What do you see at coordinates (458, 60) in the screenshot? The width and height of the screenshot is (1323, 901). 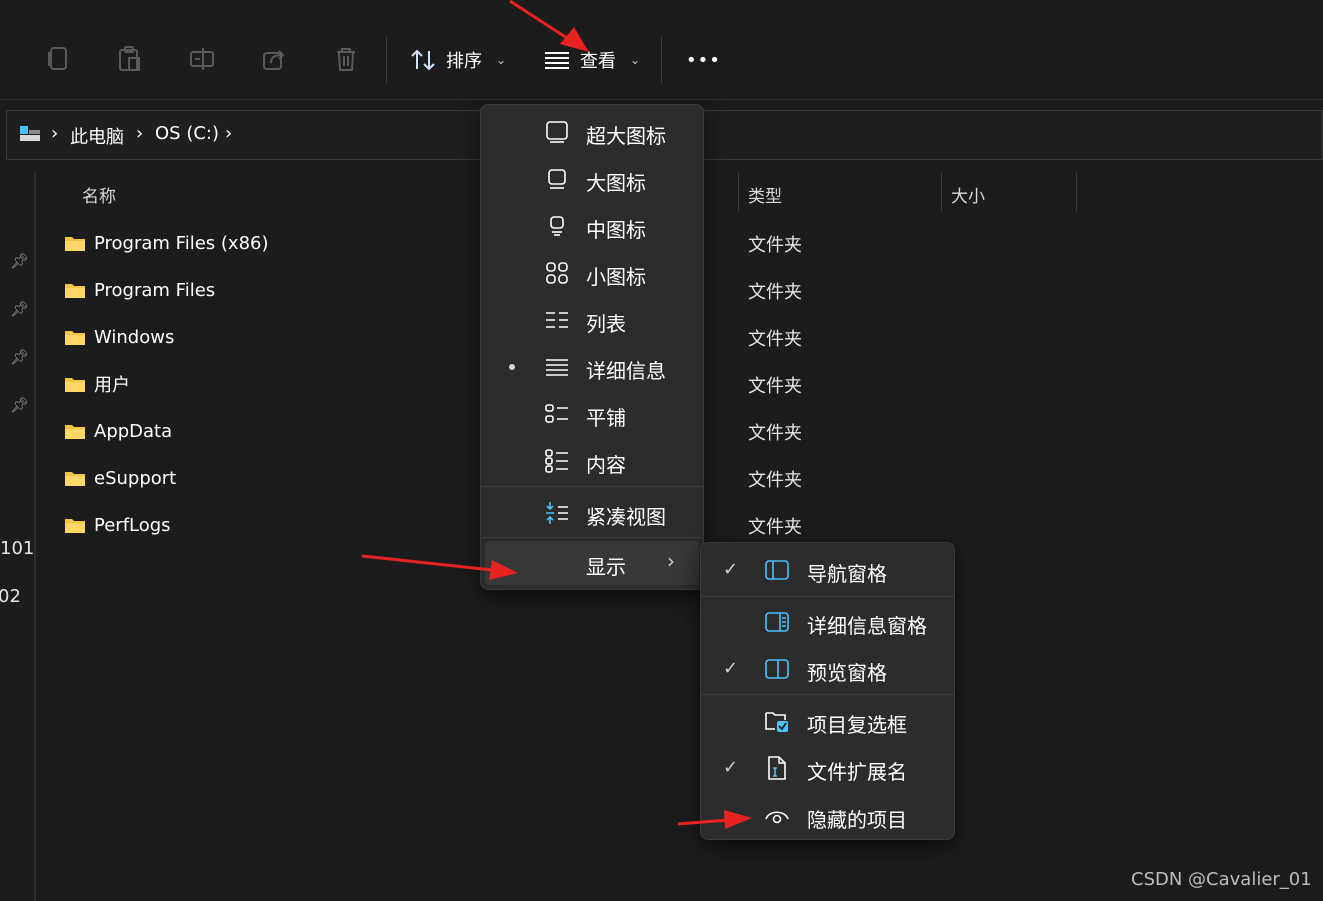 I see `sort-button: 排序 ⌄` at bounding box center [458, 60].